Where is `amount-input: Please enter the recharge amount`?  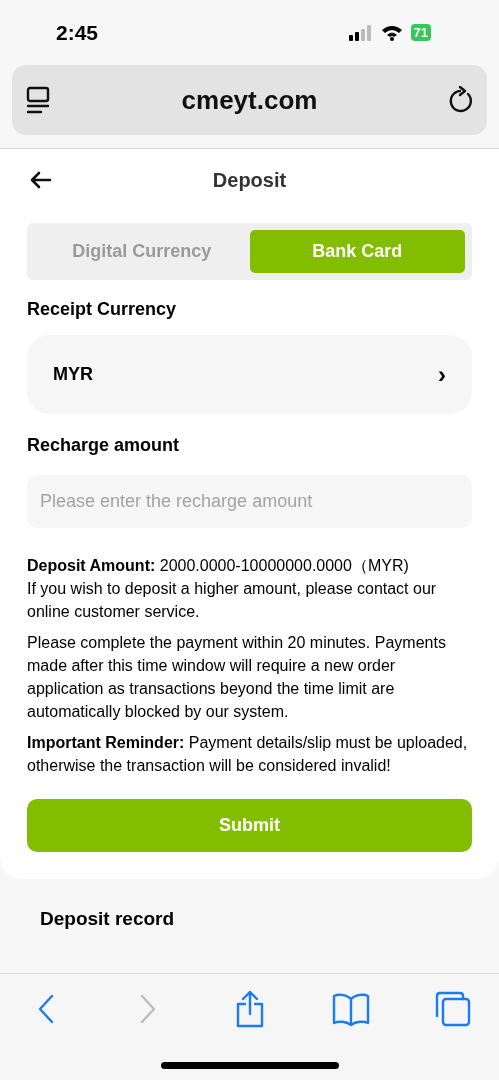 amount-input: Please enter the recharge amount is located at coordinates (249, 501).